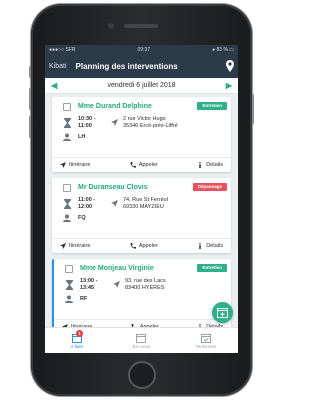 The image size is (320, 400). I want to click on calendar-check-icon, so click(205, 338).